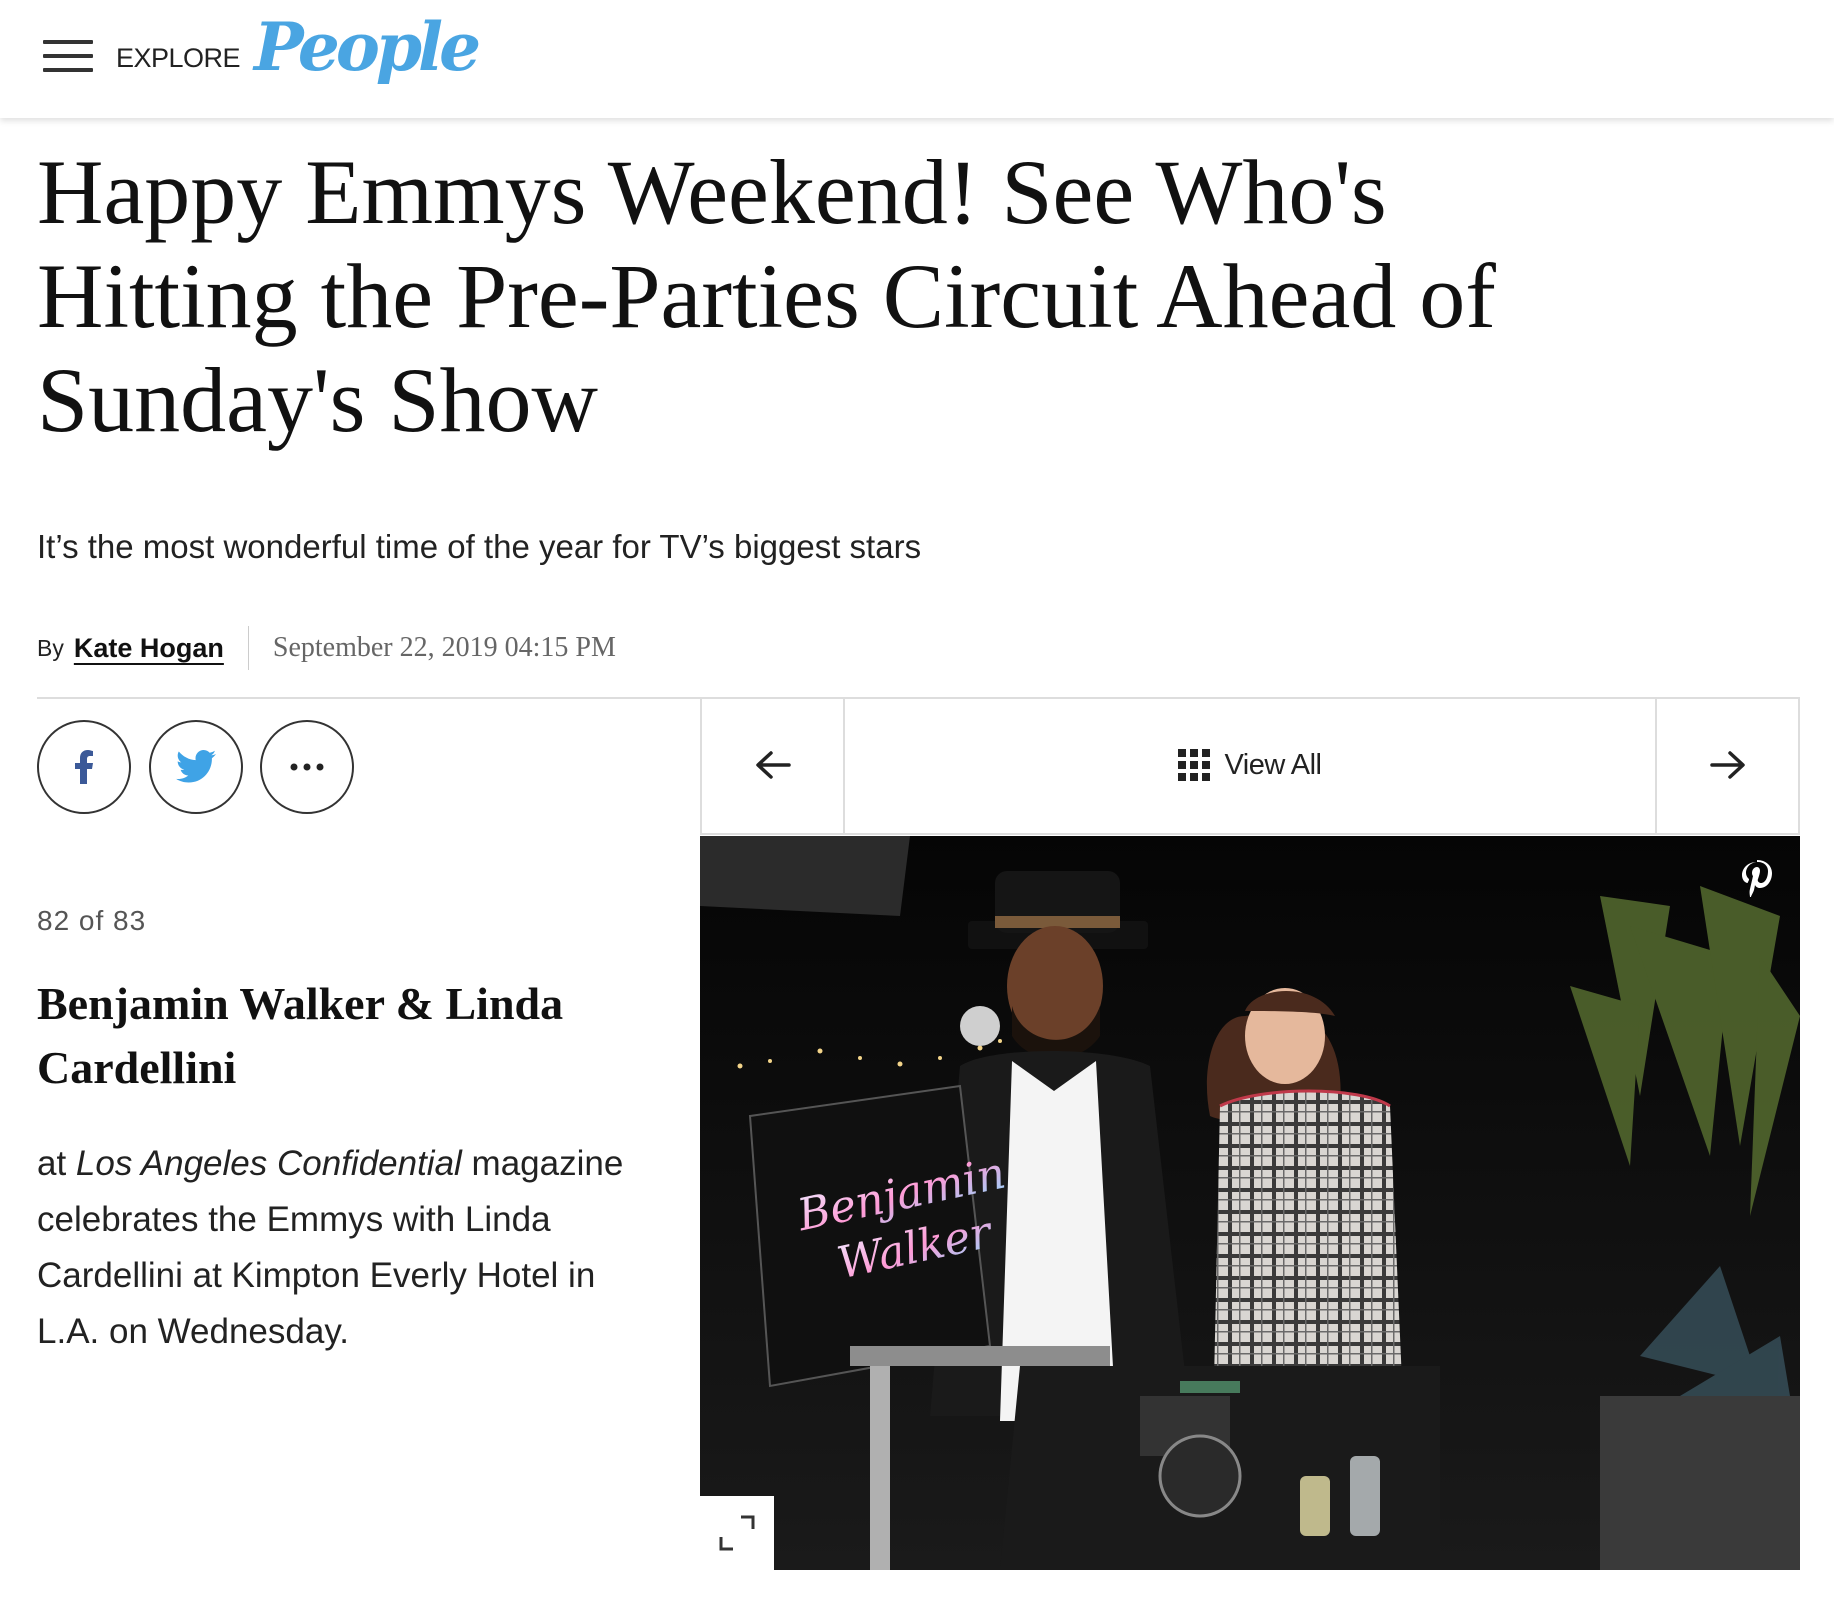 The height and width of the screenshot is (1600, 1834). I want to click on pinterest-icon, so click(1757, 878).